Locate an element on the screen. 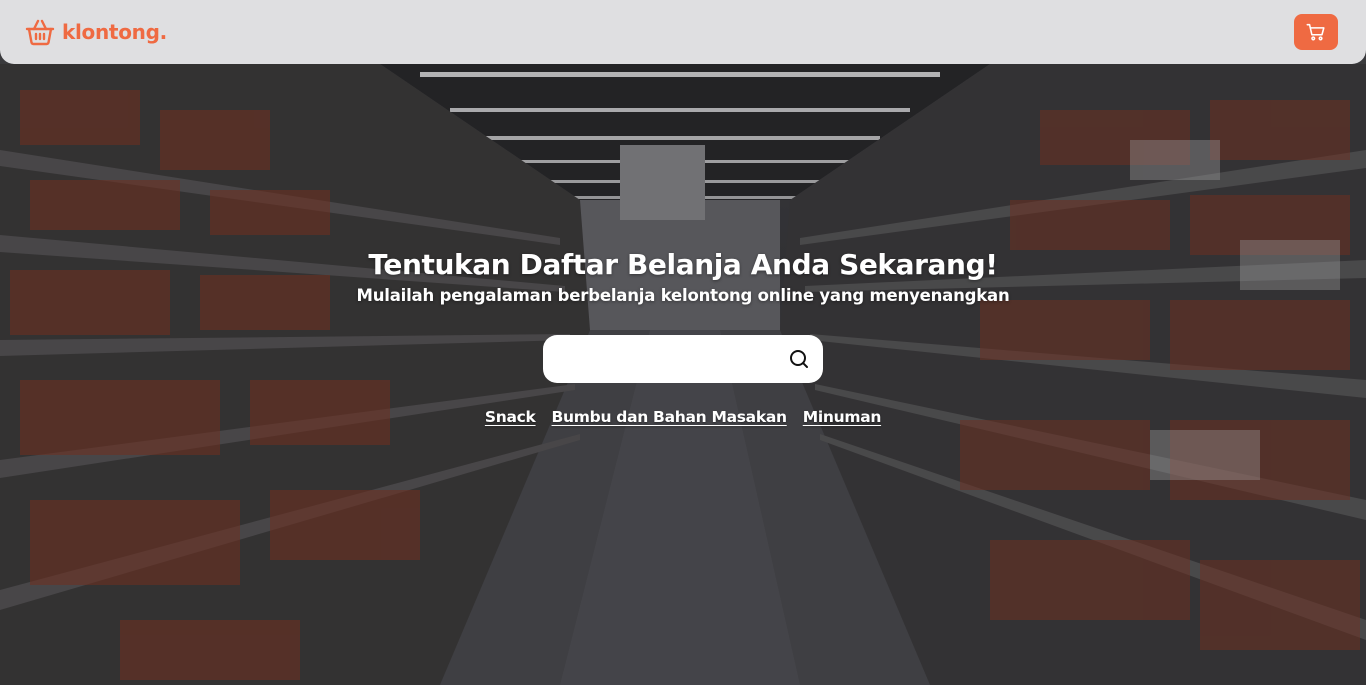 This screenshot has height=685, width=1366. search-button is located at coordinates (799, 359).